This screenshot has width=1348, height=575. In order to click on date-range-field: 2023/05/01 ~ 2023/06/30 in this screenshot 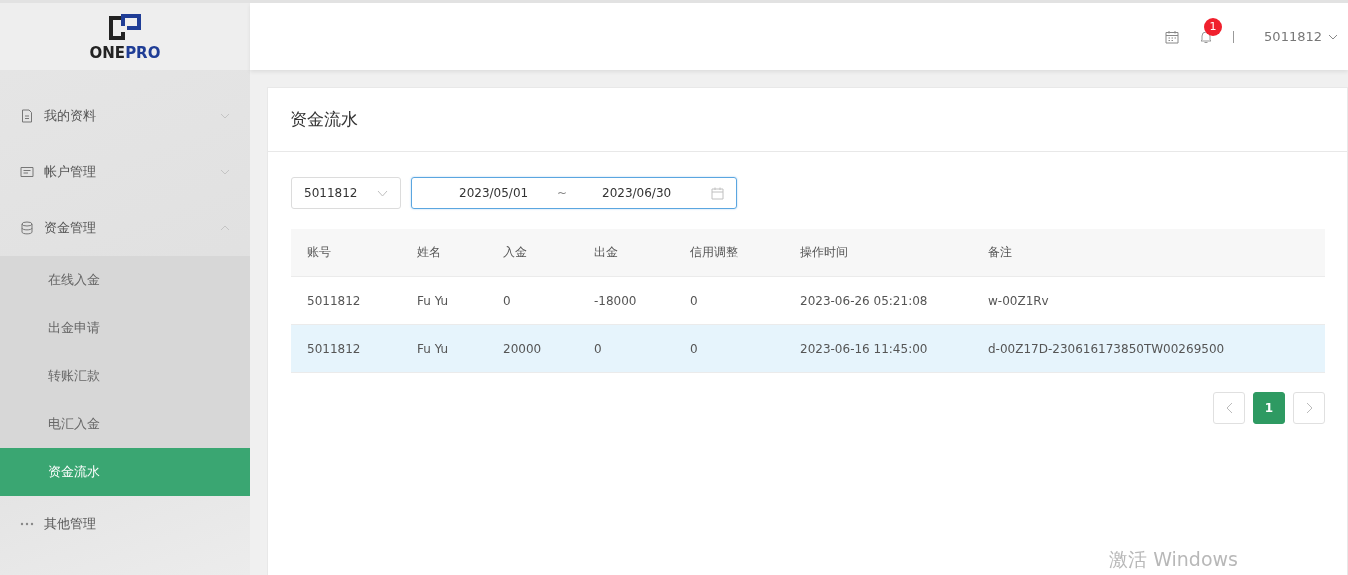, I will do `click(574, 193)`.